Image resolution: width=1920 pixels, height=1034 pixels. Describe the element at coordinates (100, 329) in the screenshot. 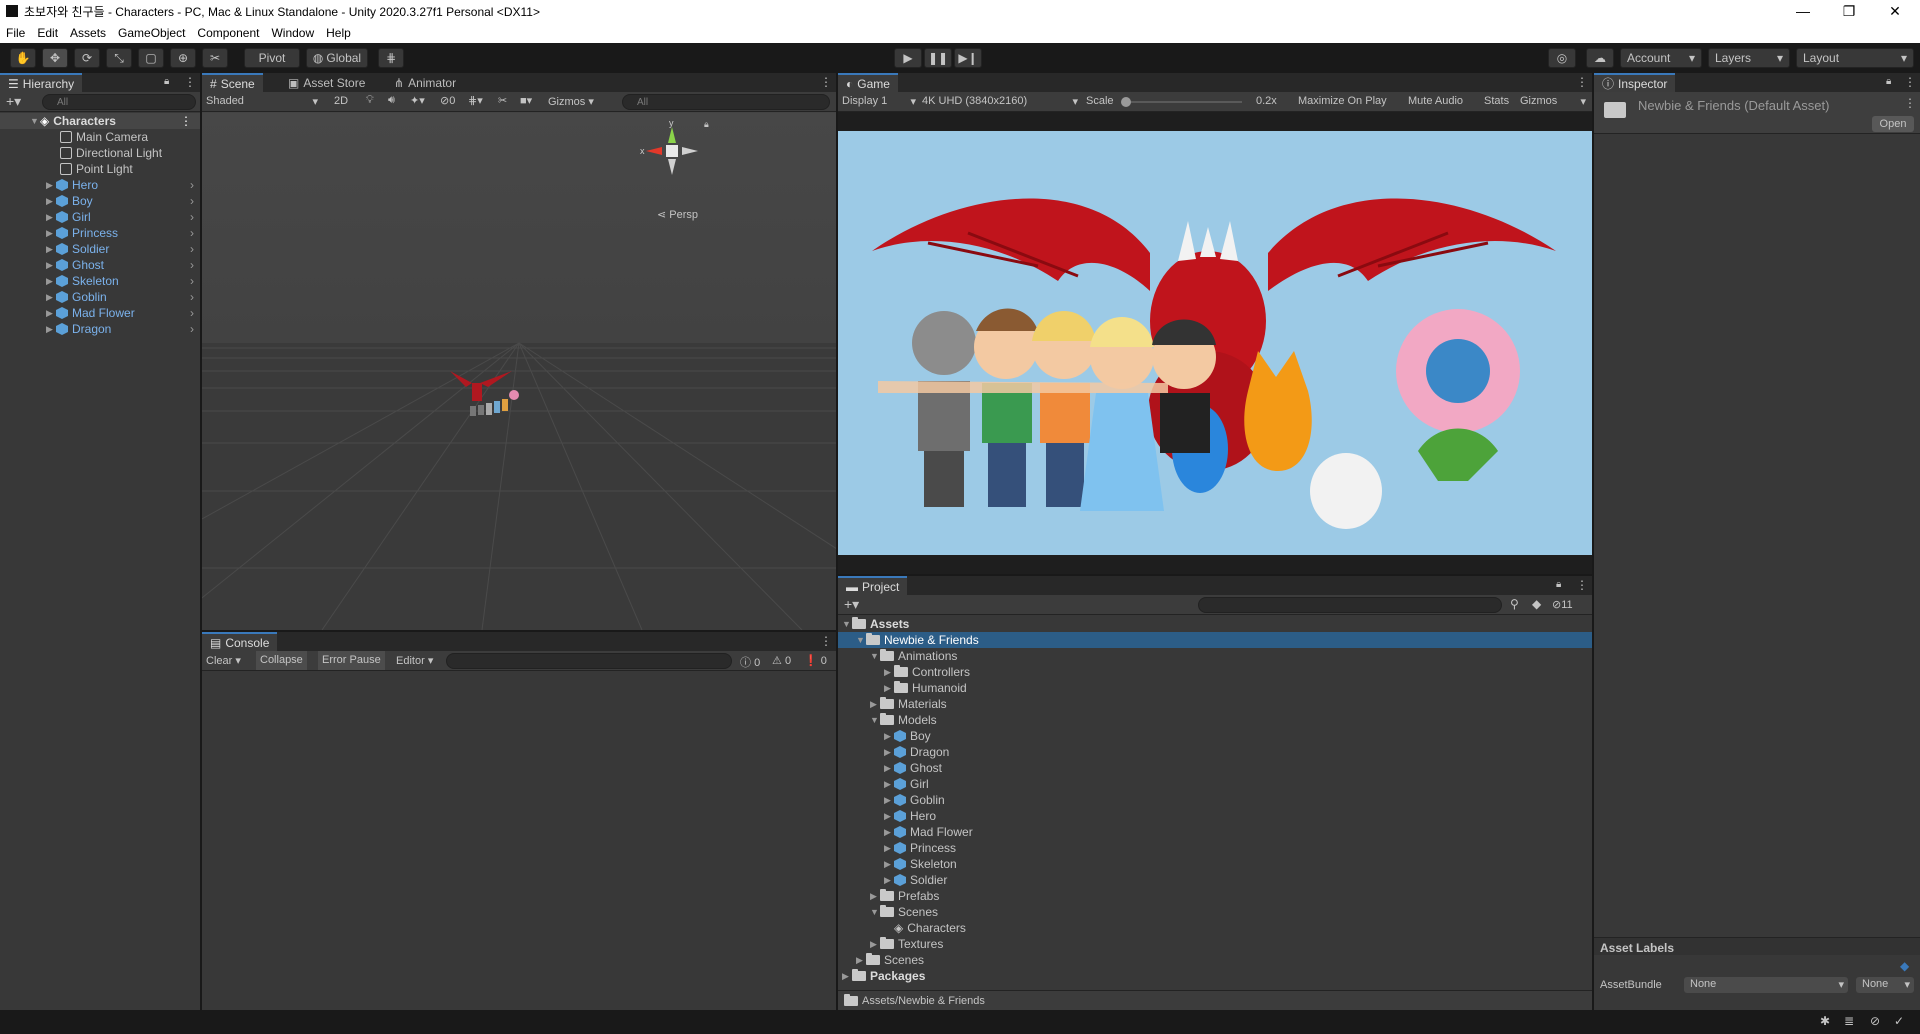

I see `hierarchy-prefab-item: ▶ Dragon ›` at that location.